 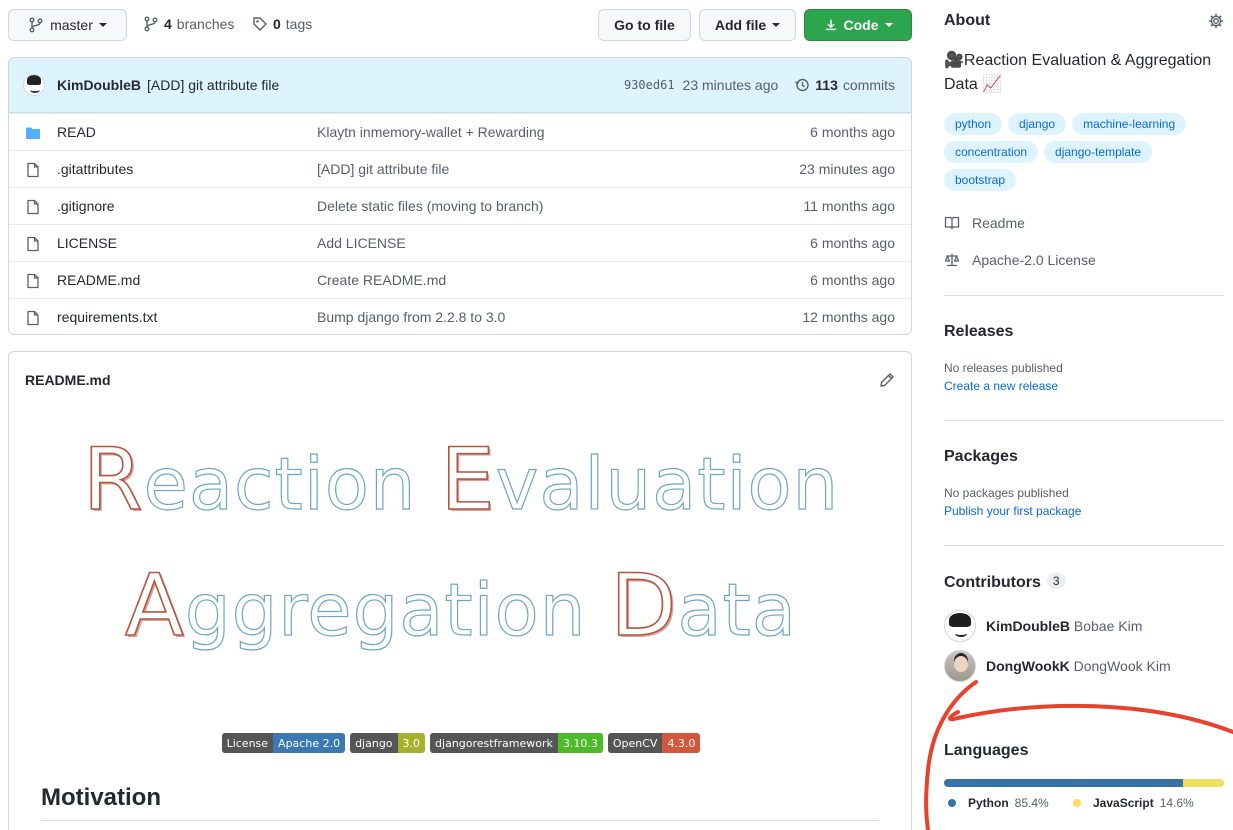 I want to click on contributor-item: DongWookK DongWook Kim, so click(x=1057, y=666).